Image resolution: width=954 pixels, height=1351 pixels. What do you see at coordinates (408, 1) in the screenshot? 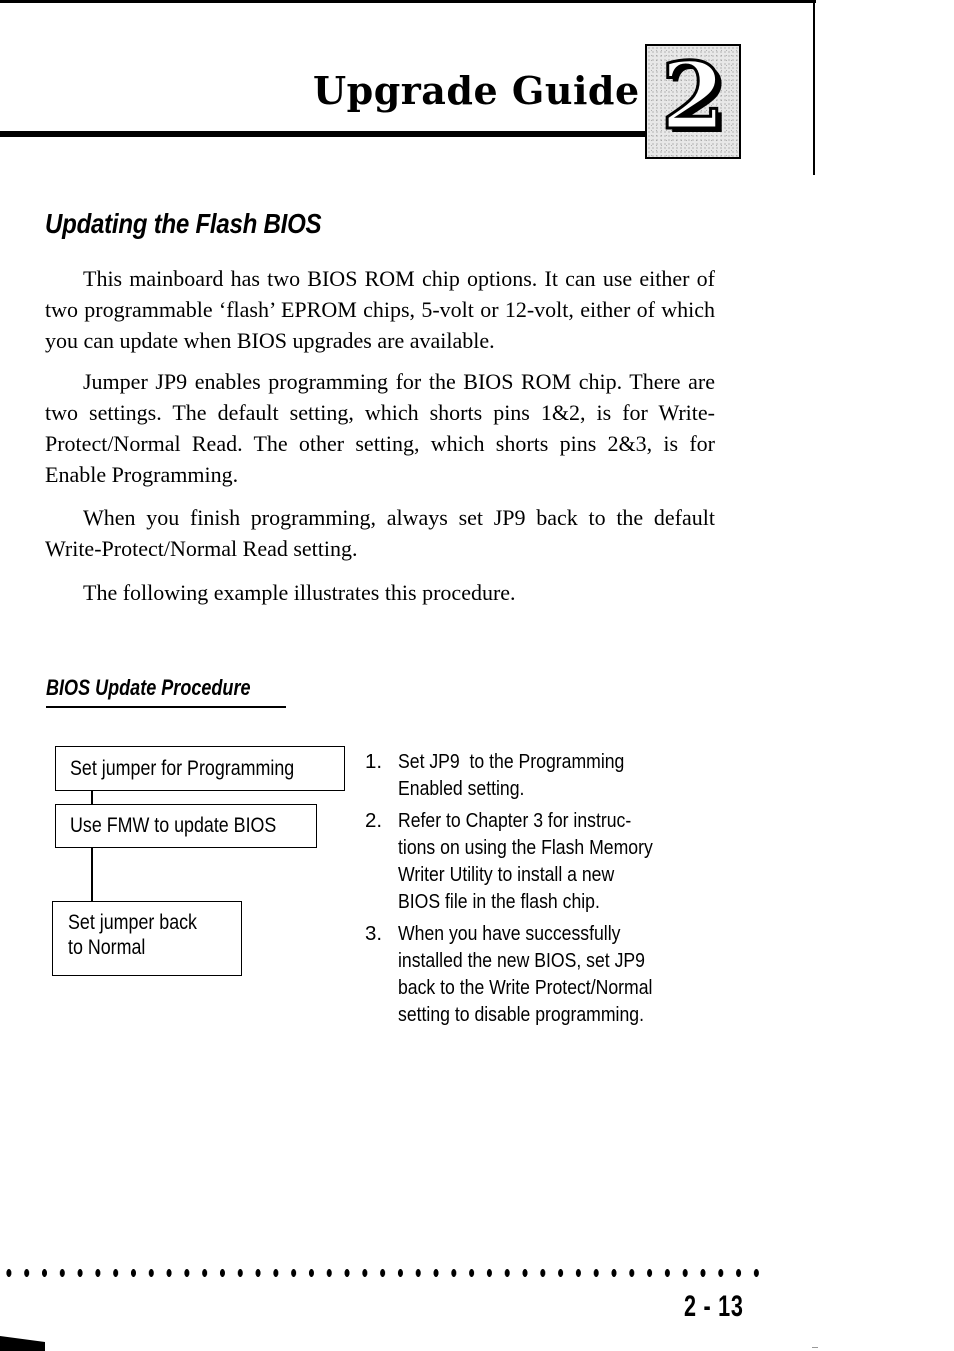
I see `page-top-border` at bounding box center [408, 1].